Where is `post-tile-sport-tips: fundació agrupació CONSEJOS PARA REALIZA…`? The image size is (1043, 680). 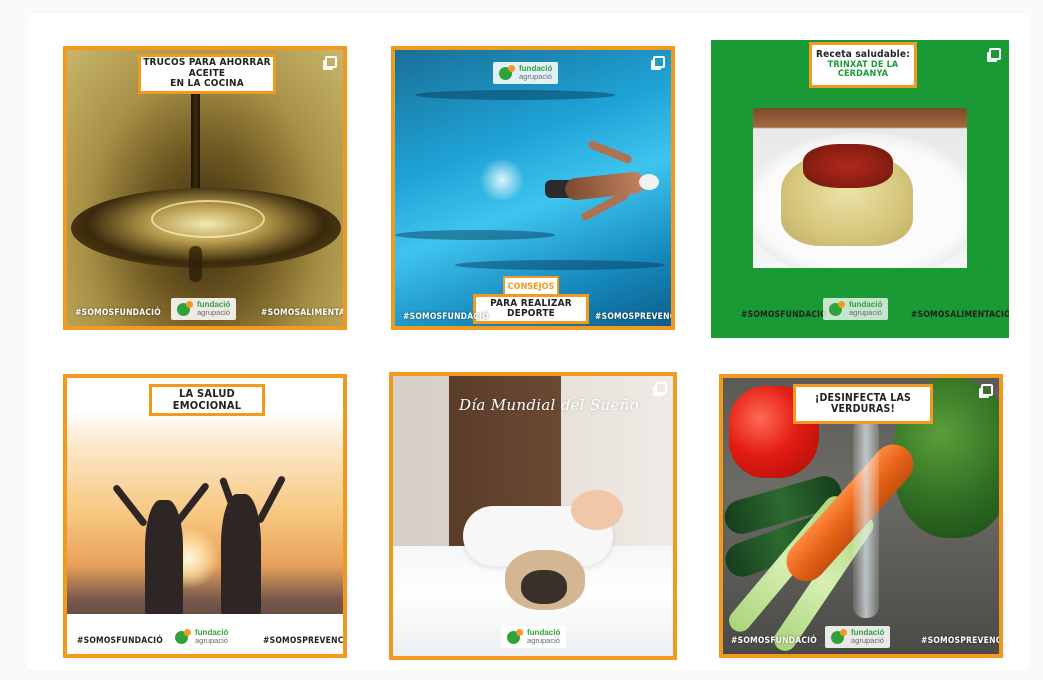
post-tile-sport-tips: fundació agrupació CONSEJOS PARA REALIZA… is located at coordinates (533, 188).